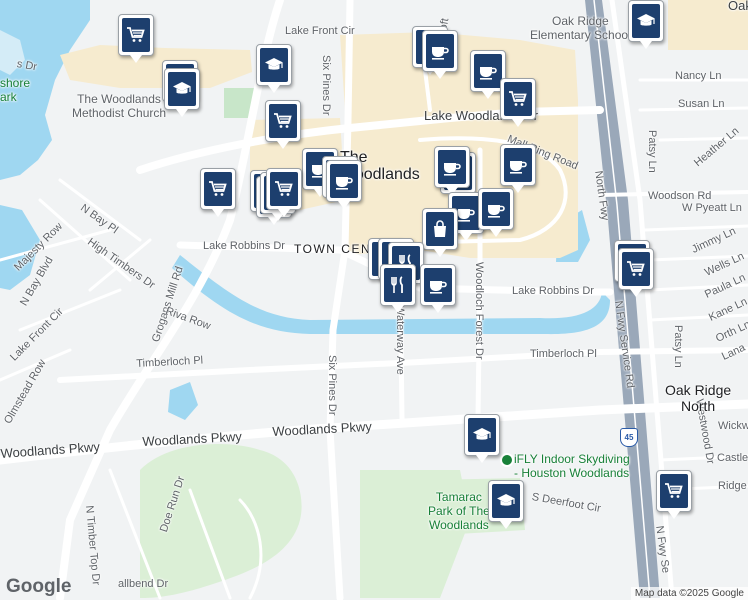 The width and height of the screenshot is (748, 600). Describe the element at coordinates (183, 401) in the screenshot. I see `south-pond` at that location.